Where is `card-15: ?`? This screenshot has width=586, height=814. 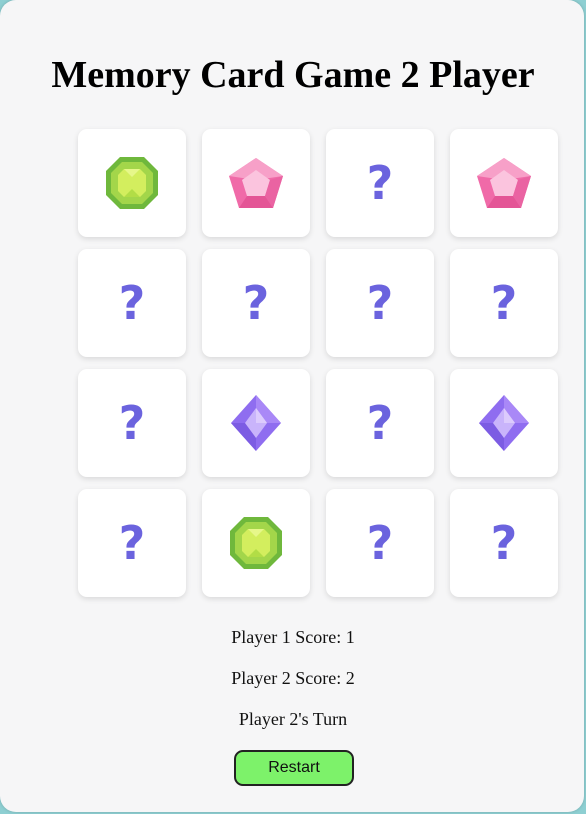
card-15: ? is located at coordinates (380, 543).